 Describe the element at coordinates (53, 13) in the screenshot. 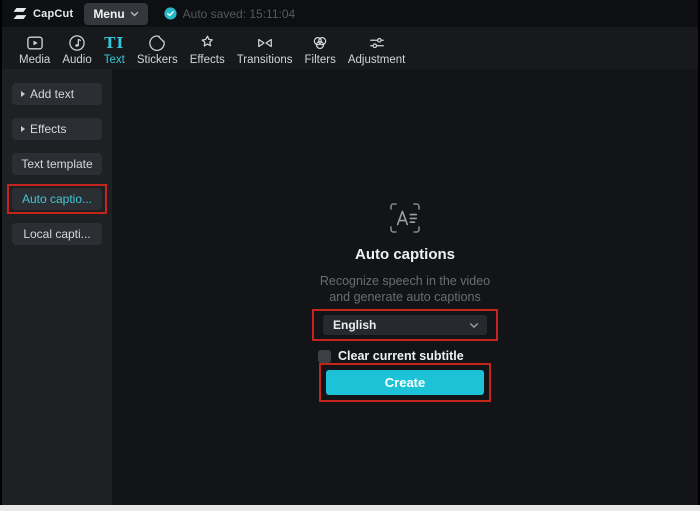

I see `app-brand-label: CapCut` at that location.